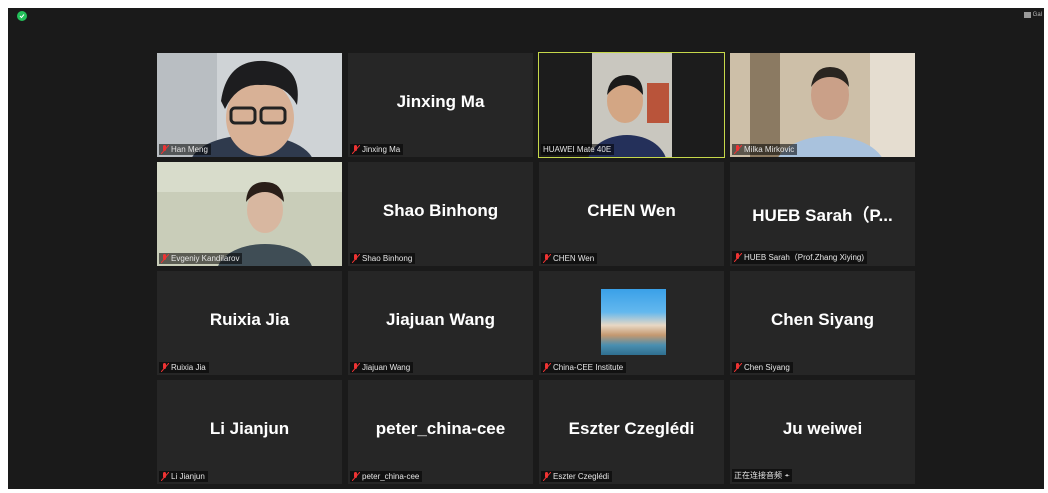 The width and height of the screenshot is (1048, 493). I want to click on participant-name-label: Shao Binhong, so click(383, 258).